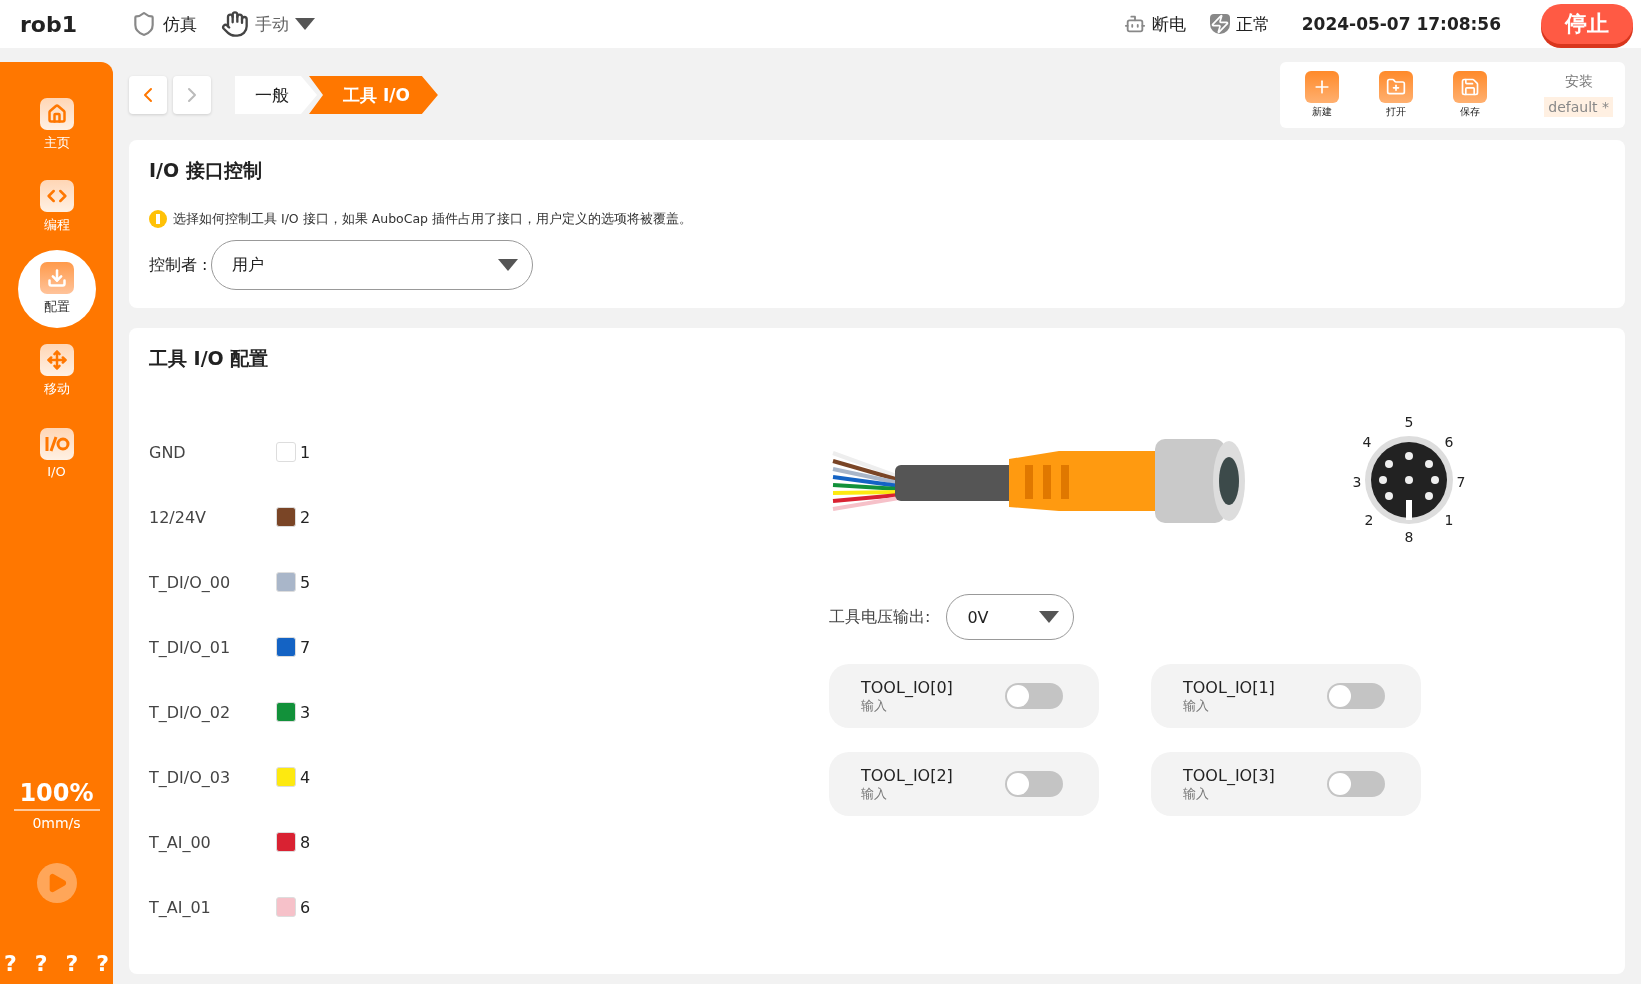 This screenshot has height=984, width=1641. Describe the element at coordinates (305, 712) in the screenshot. I see `pin-number: 3` at that location.